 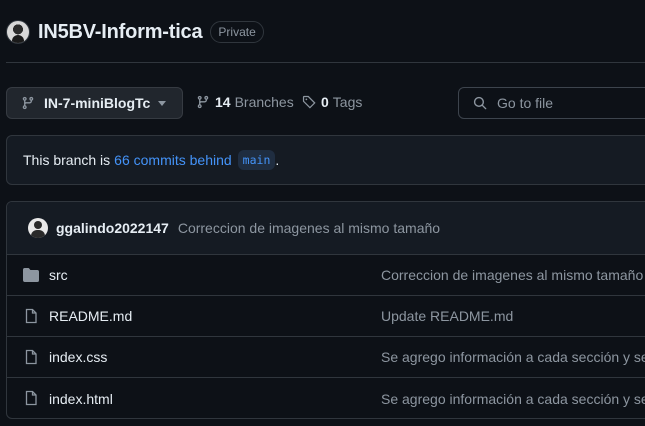 I want to click on repo-header: IN5BV-Inform-tica Private, so click(x=135, y=32).